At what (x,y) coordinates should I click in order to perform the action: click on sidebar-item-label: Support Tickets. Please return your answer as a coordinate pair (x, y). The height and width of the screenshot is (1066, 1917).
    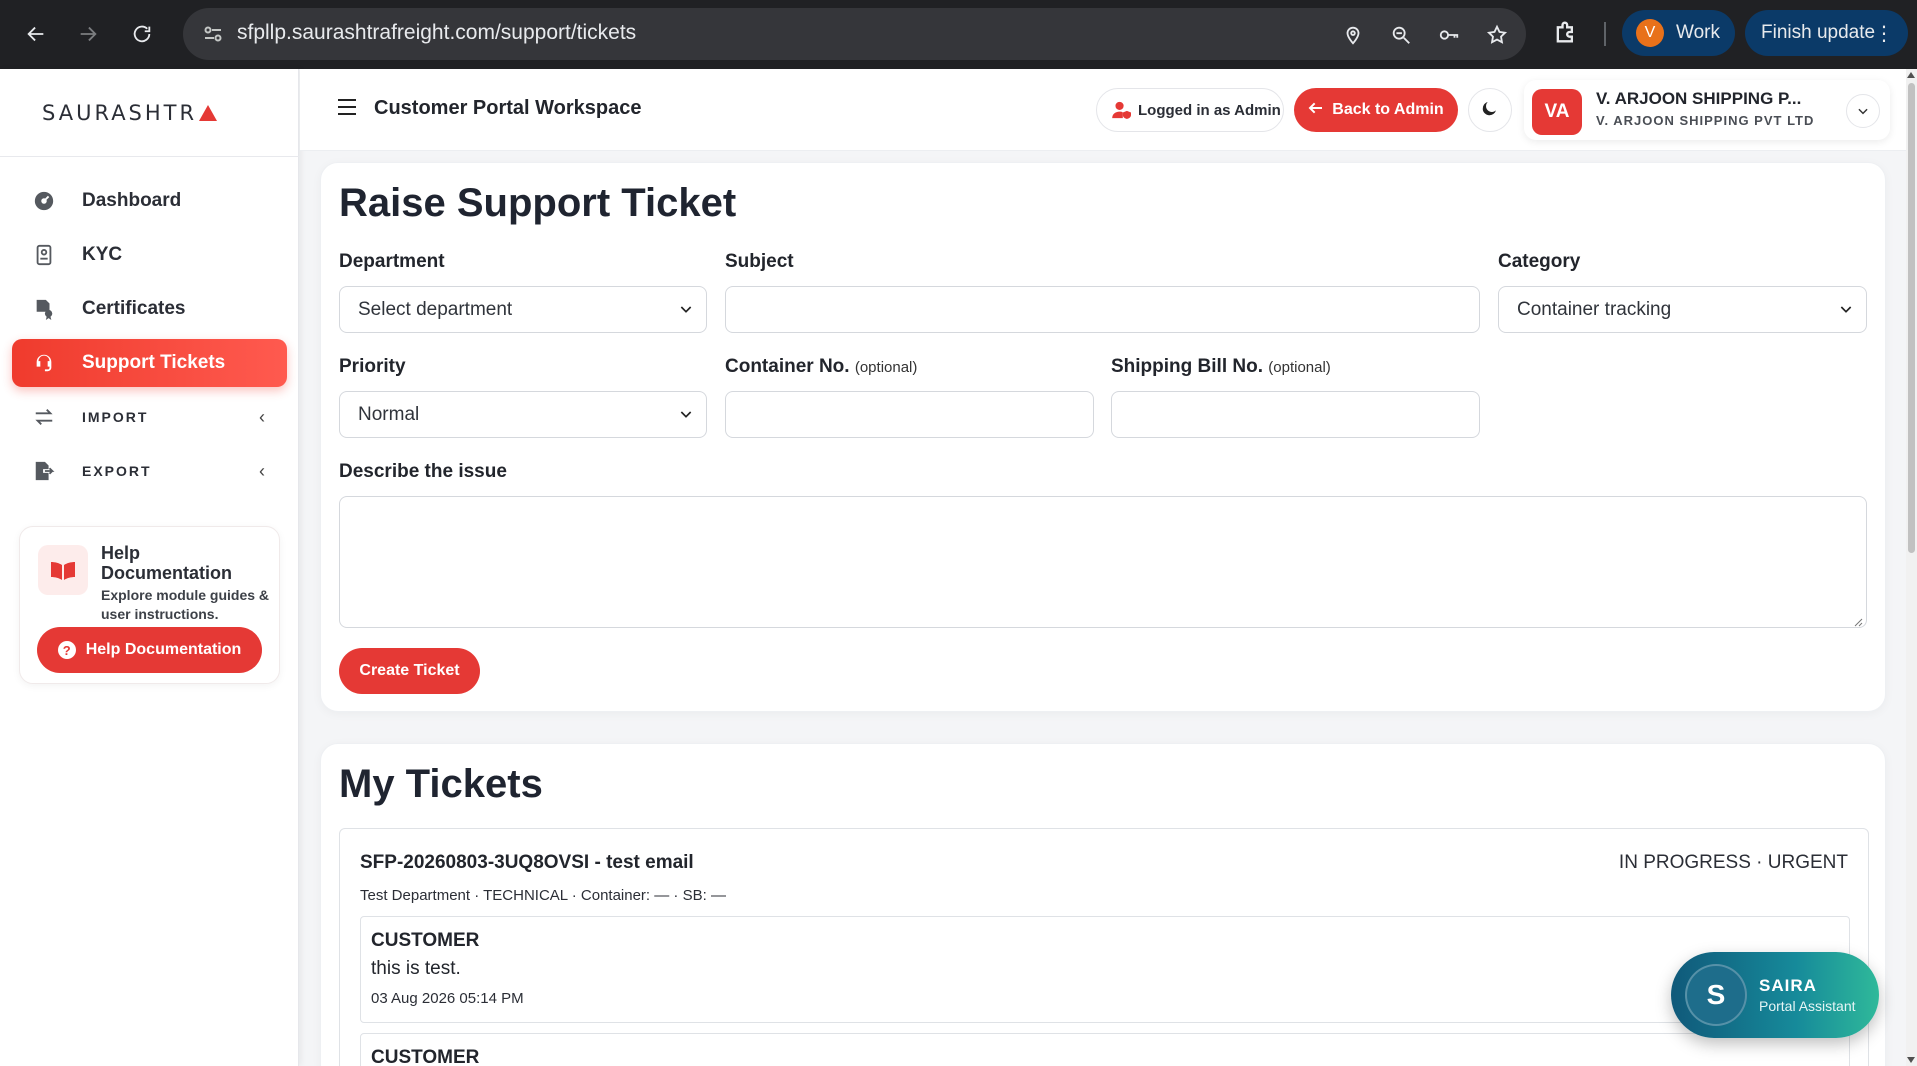
    Looking at the image, I should click on (154, 362).